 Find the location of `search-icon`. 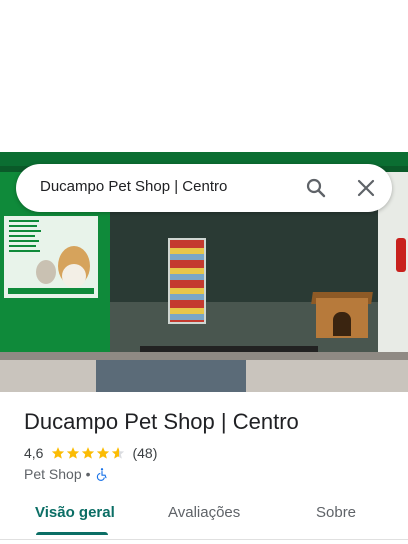

search-icon is located at coordinates (316, 188).